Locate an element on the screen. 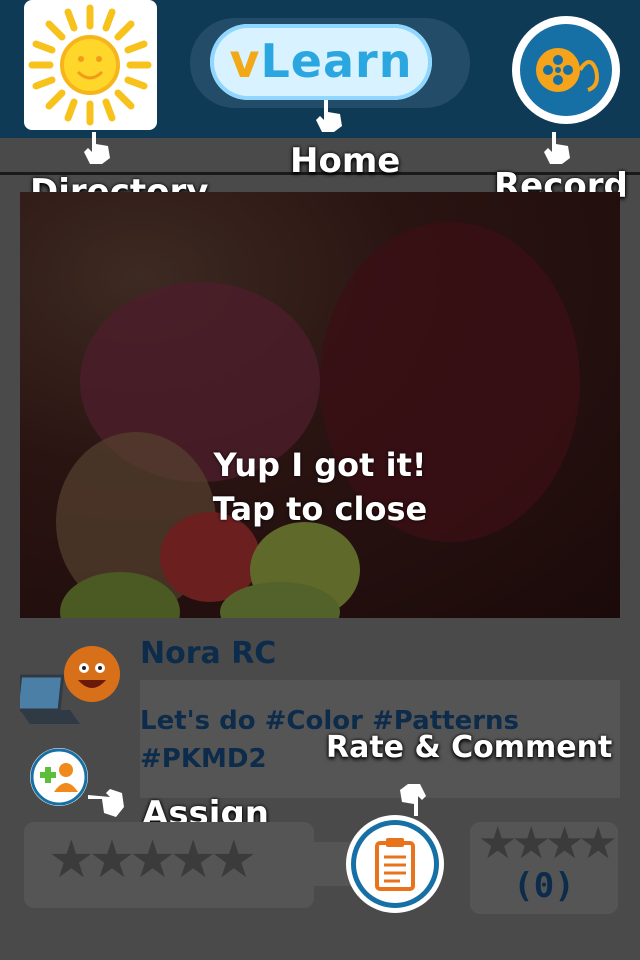 The width and height of the screenshot is (640, 960). video-overlay-line2: Tap to close is located at coordinates (320, 509).